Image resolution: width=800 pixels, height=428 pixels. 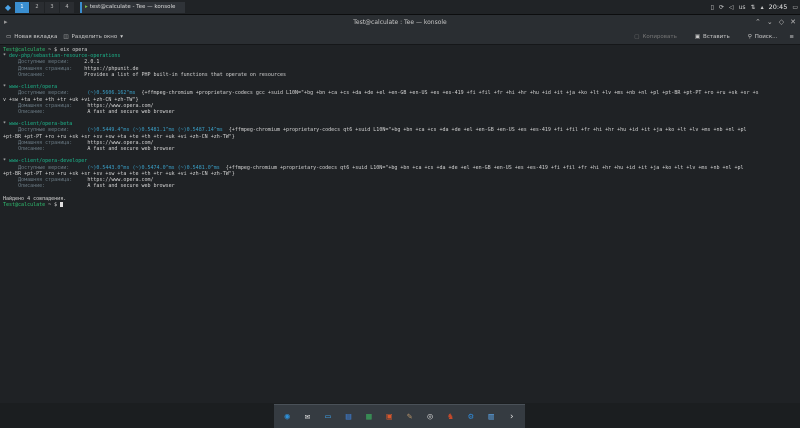 What do you see at coordinates (48, 161) in the screenshot?
I see `terminal-text: www-client/opera-developer` at bounding box center [48, 161].